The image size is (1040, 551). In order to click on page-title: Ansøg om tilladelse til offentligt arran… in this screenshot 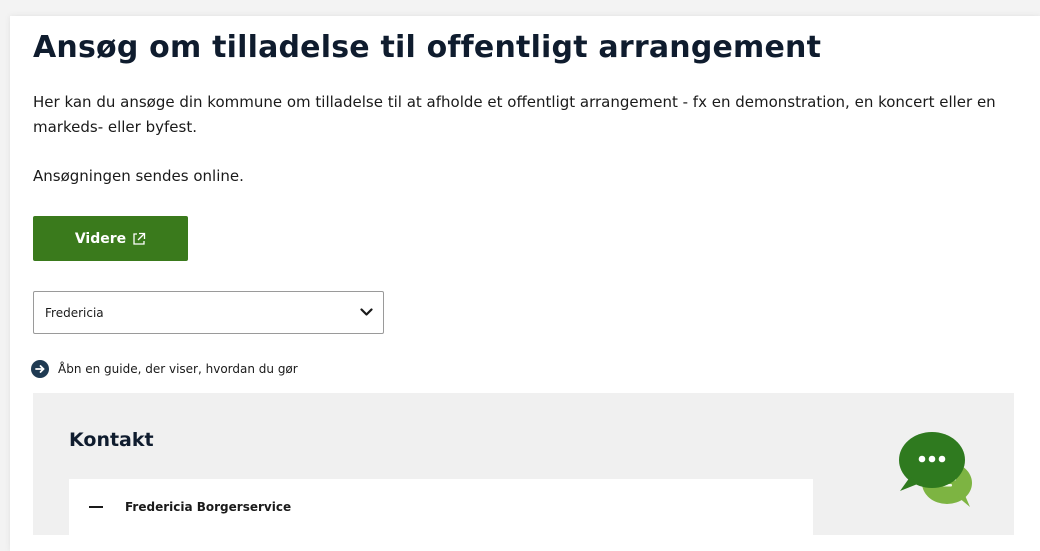, I will do `click(427, 47)`.